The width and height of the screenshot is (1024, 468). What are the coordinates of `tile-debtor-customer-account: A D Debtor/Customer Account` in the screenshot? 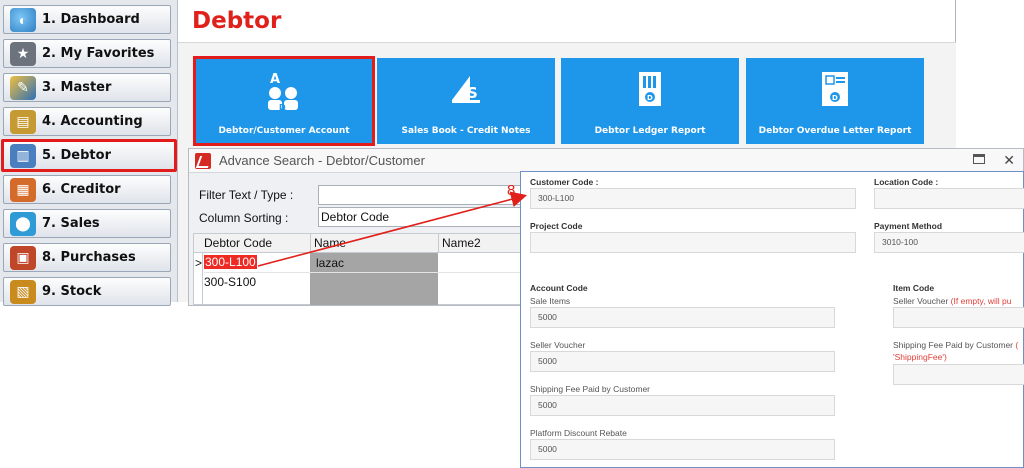 It's located at (284, 101).